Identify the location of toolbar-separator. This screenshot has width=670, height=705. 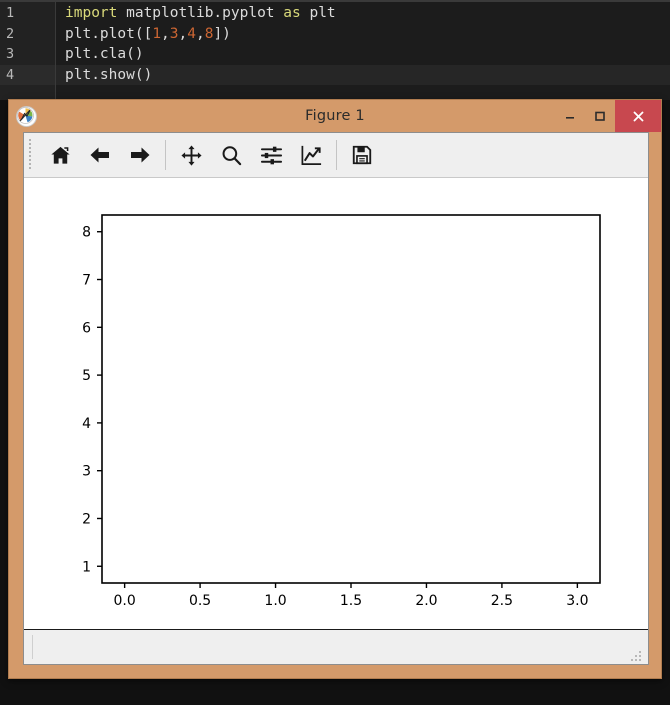
(165, 155).